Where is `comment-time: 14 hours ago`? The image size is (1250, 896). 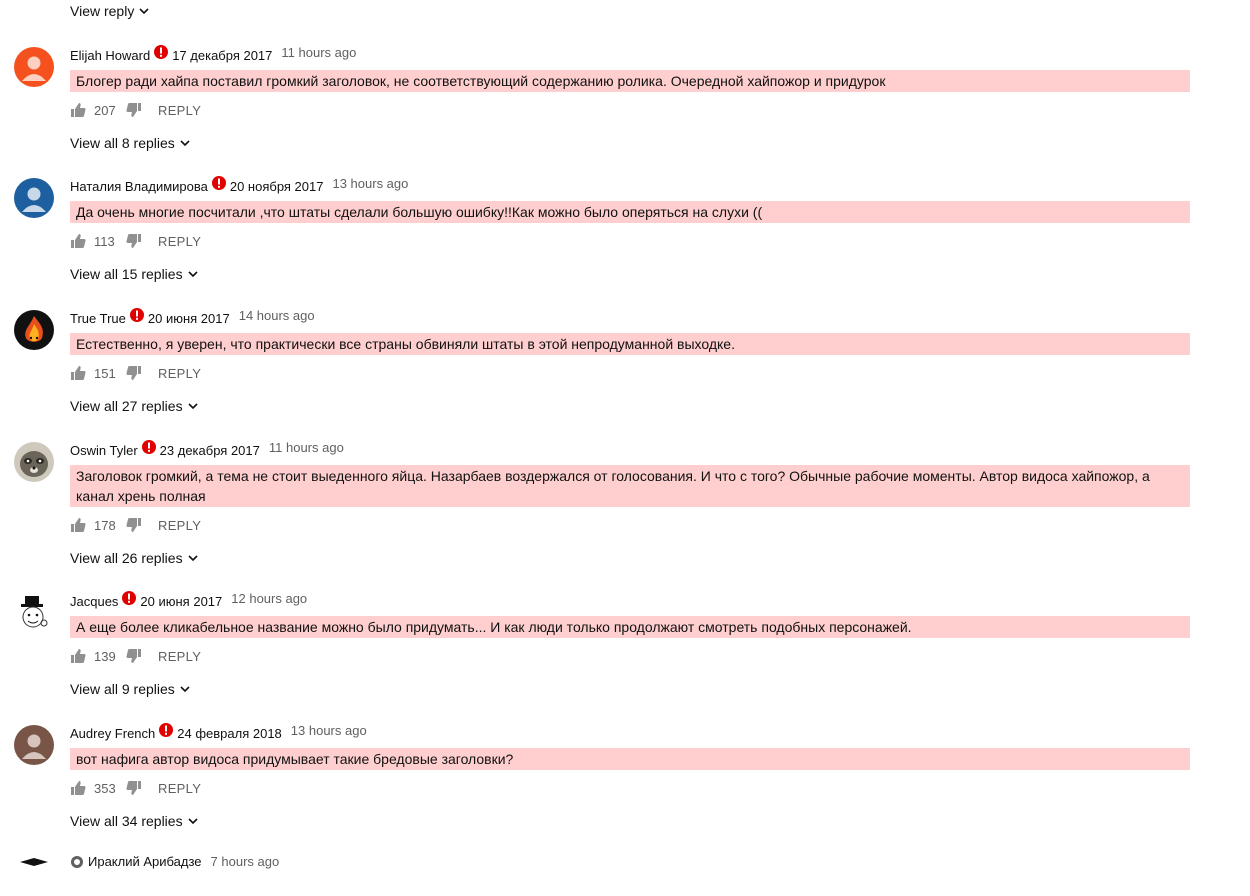 comment-time: 14 hours ago is located at coordinates (277, 315).